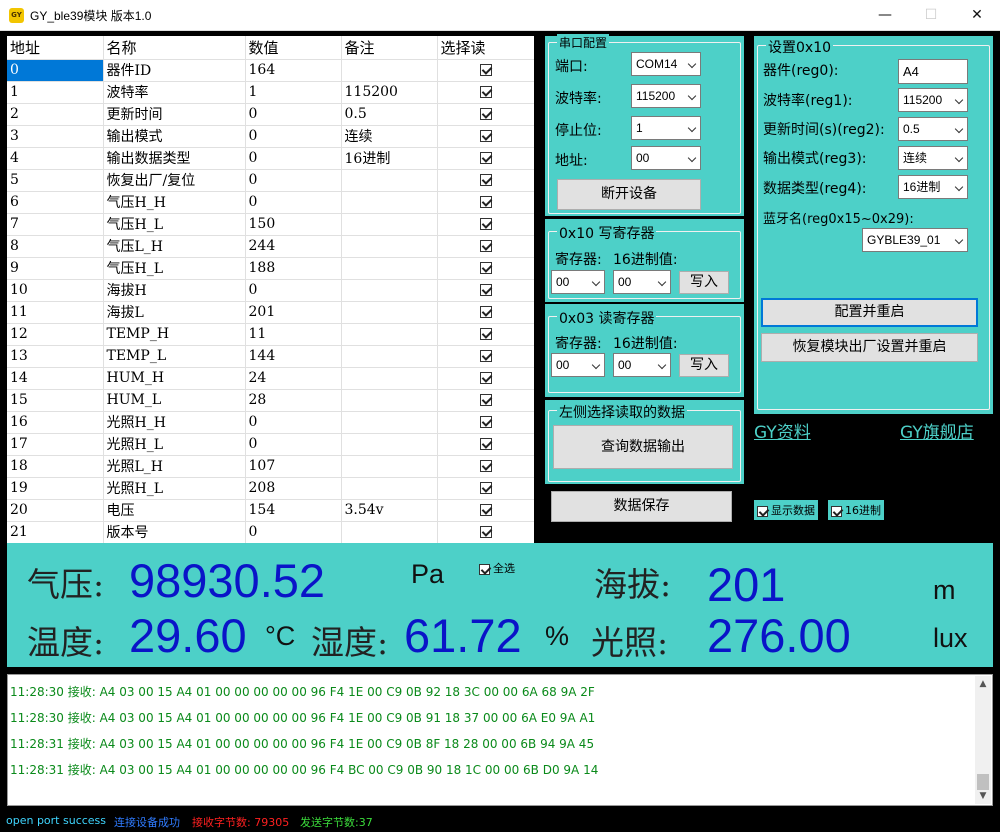  Describe the element at coordinates (293, 488) in the screenshot. I see `table-cell-value: 208` at that location.